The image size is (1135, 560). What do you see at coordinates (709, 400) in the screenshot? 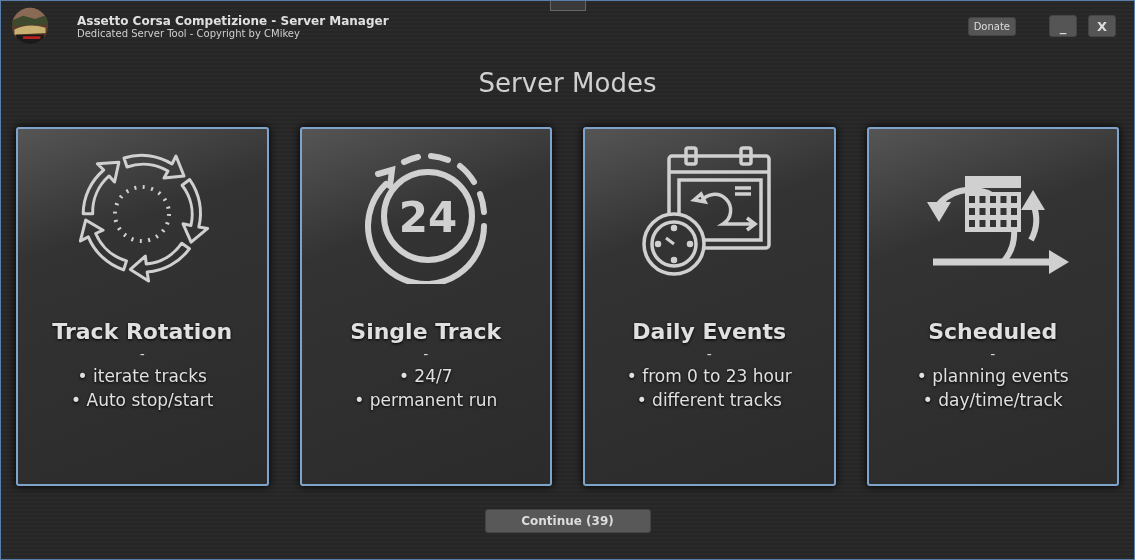
I see `feature-text: • different tracks` at bounding box center [709, 400].